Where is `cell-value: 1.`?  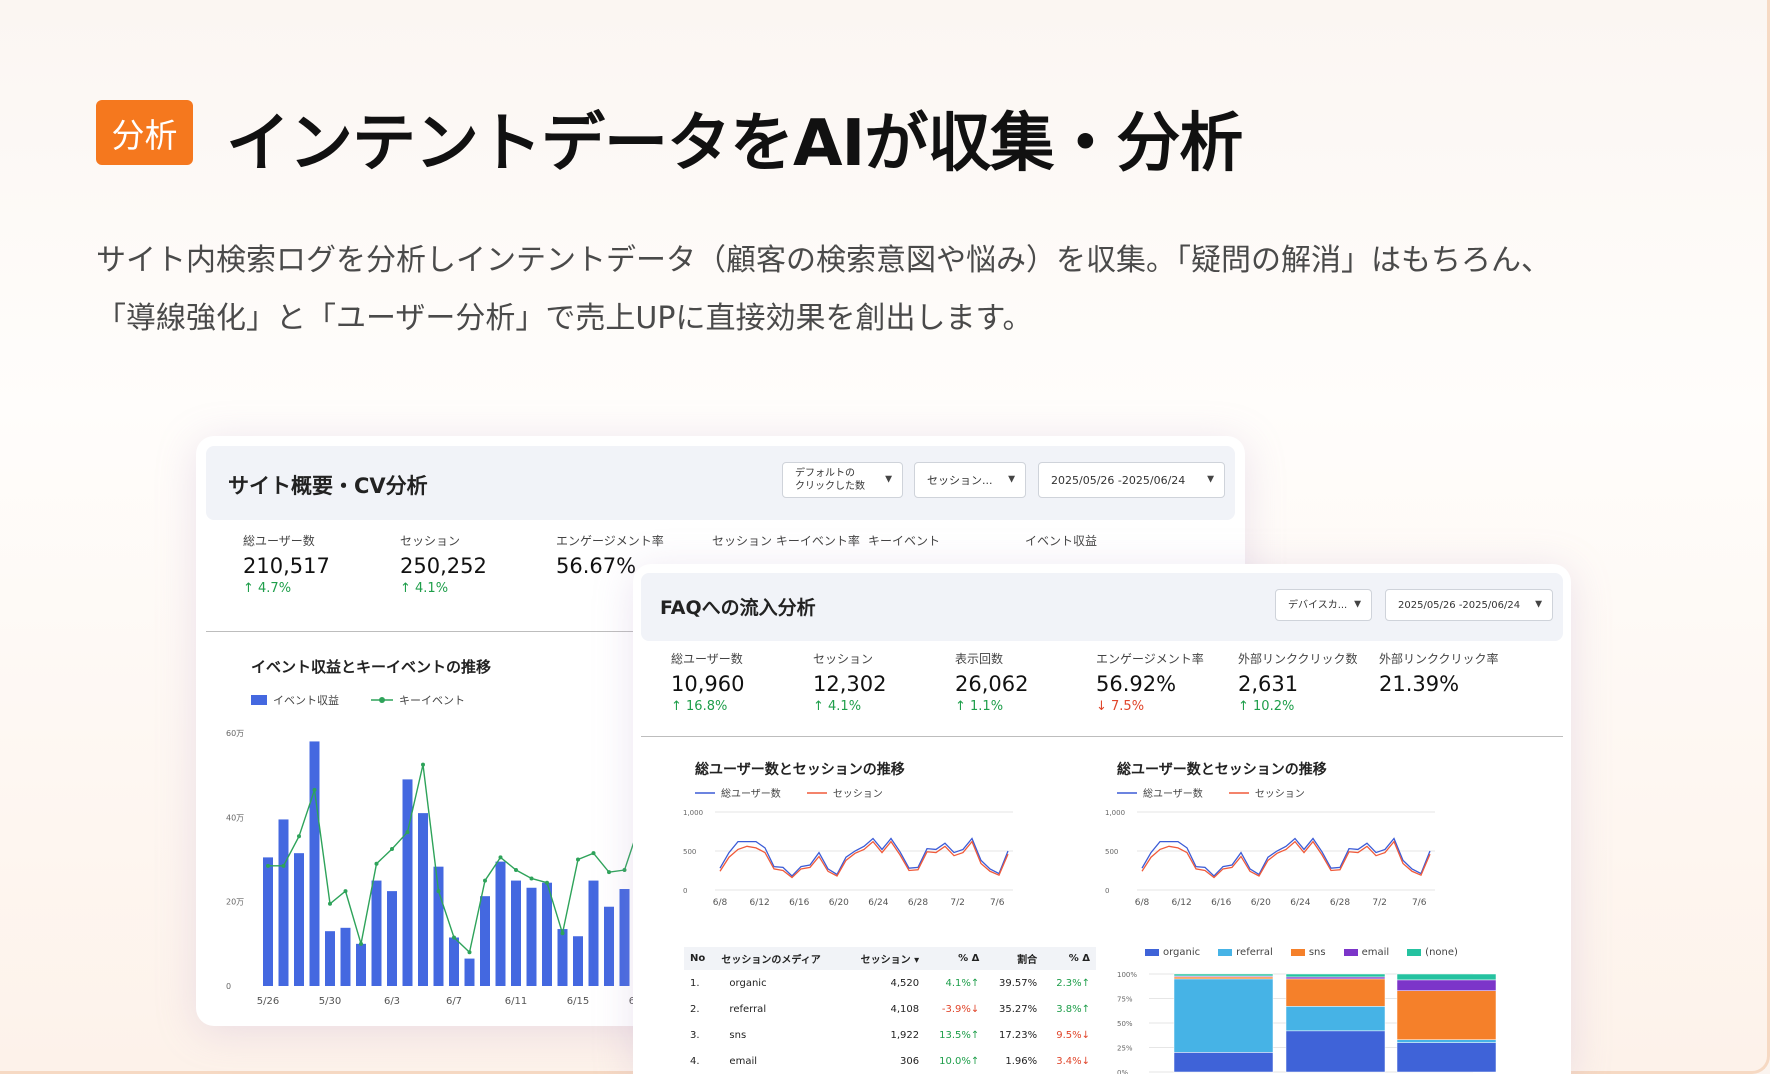 cell-value: 1. is located at coordinates (695, 983).